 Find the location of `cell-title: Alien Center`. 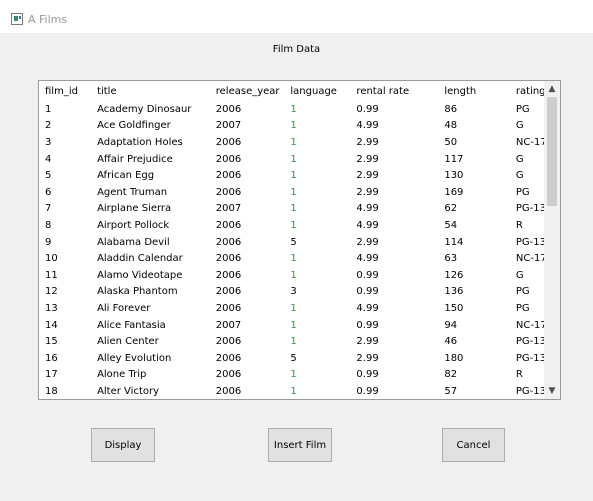

cell-title: Alien Center is located at coordinates (128, 342).